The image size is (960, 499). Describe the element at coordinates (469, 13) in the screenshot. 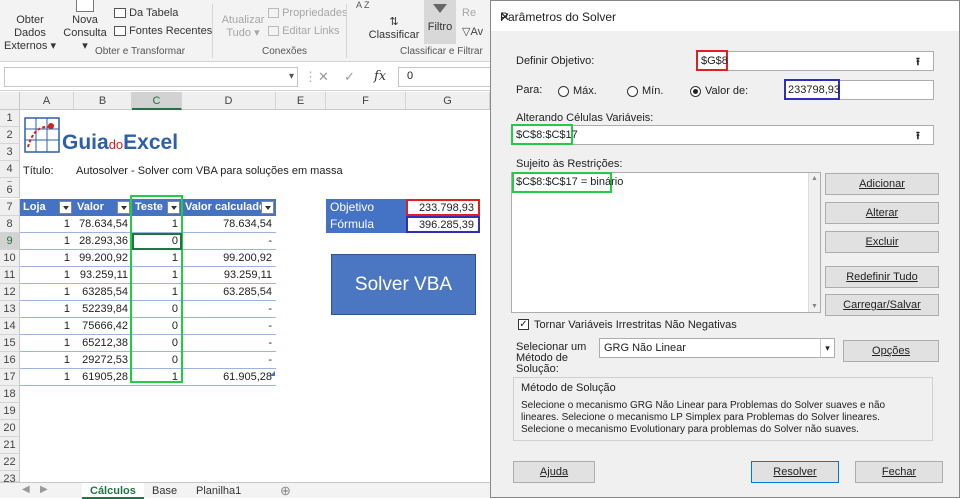

I see `reaplicar-button: Re` at that location.